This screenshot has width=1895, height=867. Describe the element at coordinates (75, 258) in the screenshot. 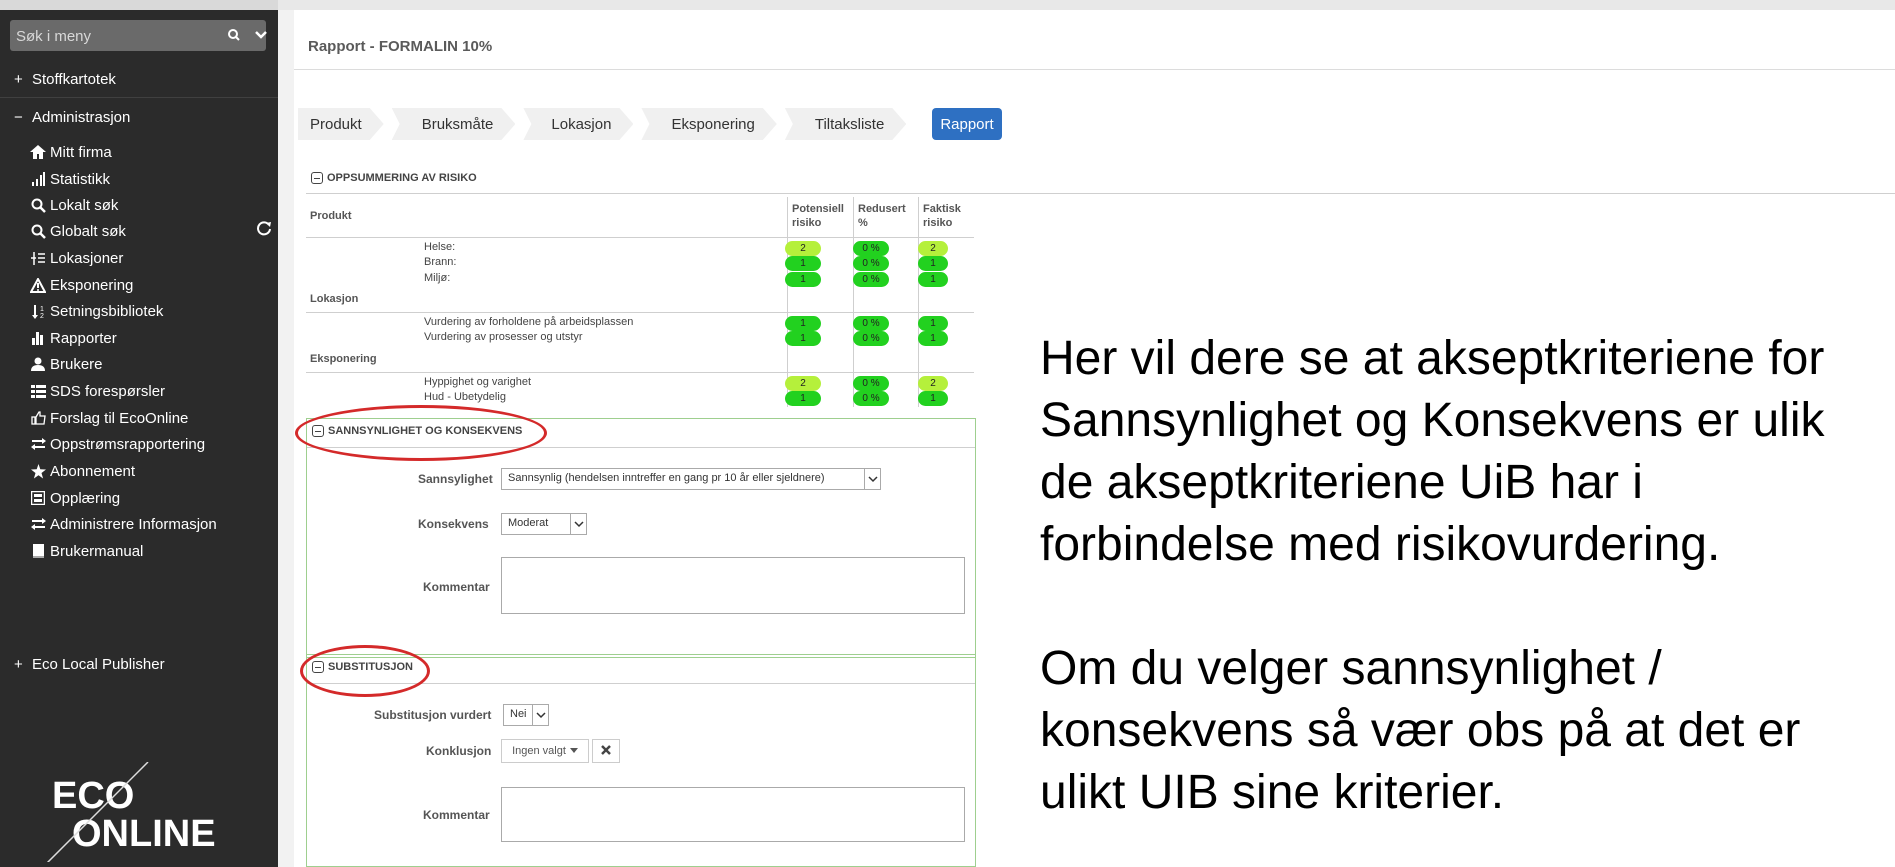

I see `sidebar-item-lokasjoner: Lokasjoner` at that location.